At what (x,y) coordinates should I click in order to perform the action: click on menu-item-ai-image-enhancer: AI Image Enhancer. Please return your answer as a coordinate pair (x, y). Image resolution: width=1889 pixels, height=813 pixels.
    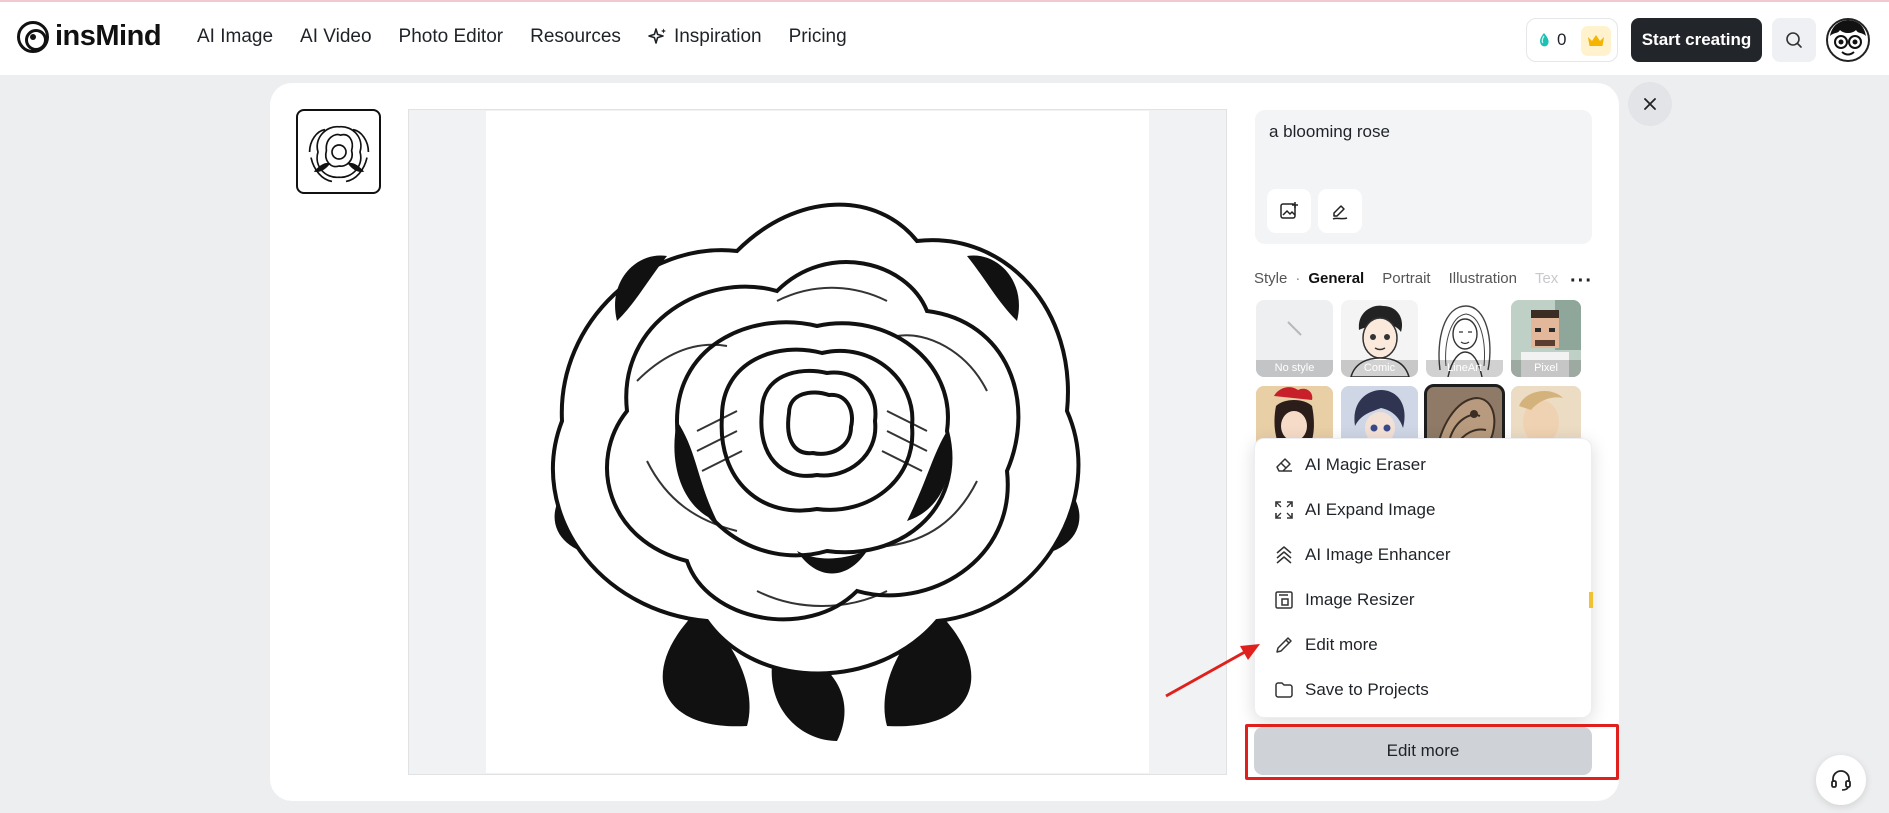
    Looking at the image, I should click on (1362, 555).